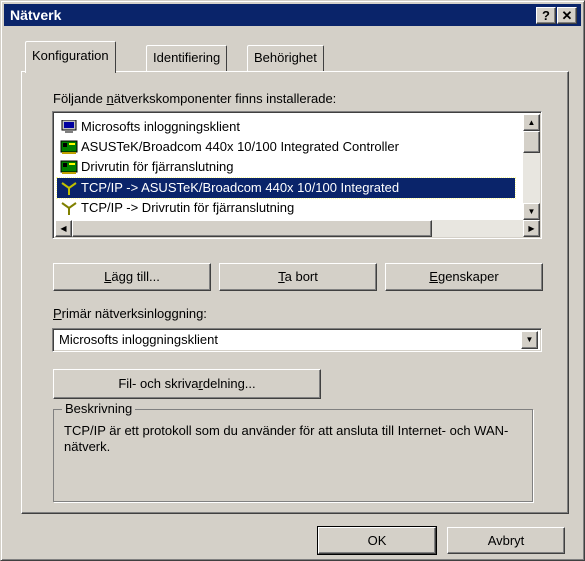 The height and width of the screenshot is (561, 585). Describe the element at coordinates (531, 142) in the screenshot. I see `scroll-thumb` at that location.